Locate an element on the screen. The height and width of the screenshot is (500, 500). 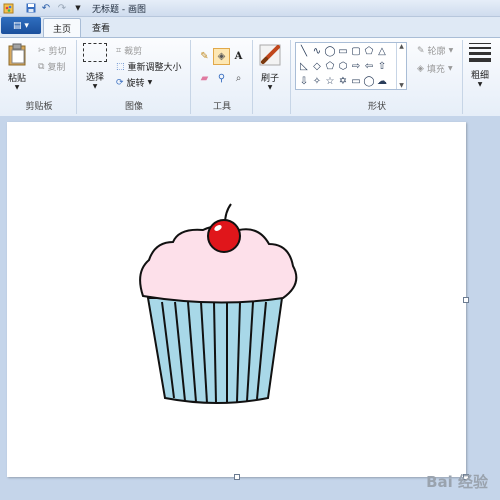
shapes-scrollbar: ▲ ▼ is located at coordinates (401, 66).